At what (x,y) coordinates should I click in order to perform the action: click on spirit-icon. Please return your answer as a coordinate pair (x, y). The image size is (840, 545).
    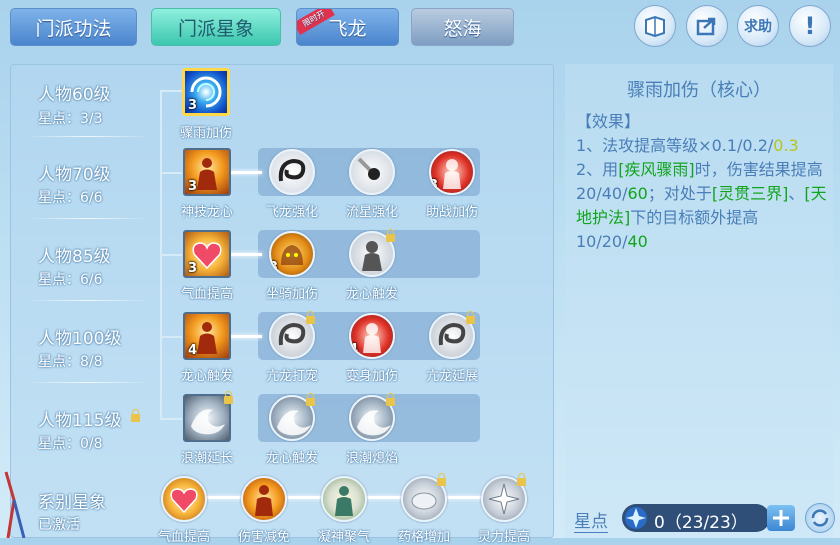
    Looking at the image, I should click on (344, 501).